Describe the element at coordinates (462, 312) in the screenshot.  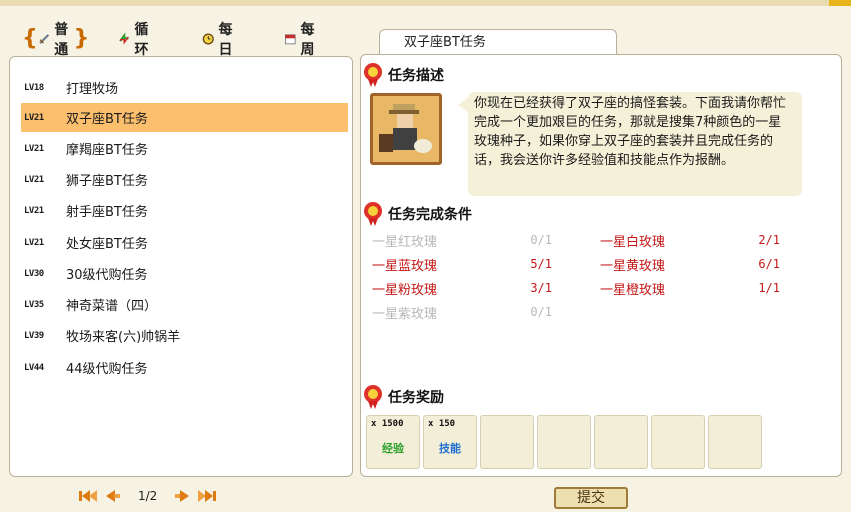
I see `requirement-item: 一星紫玫瑰 0/1` at that location.